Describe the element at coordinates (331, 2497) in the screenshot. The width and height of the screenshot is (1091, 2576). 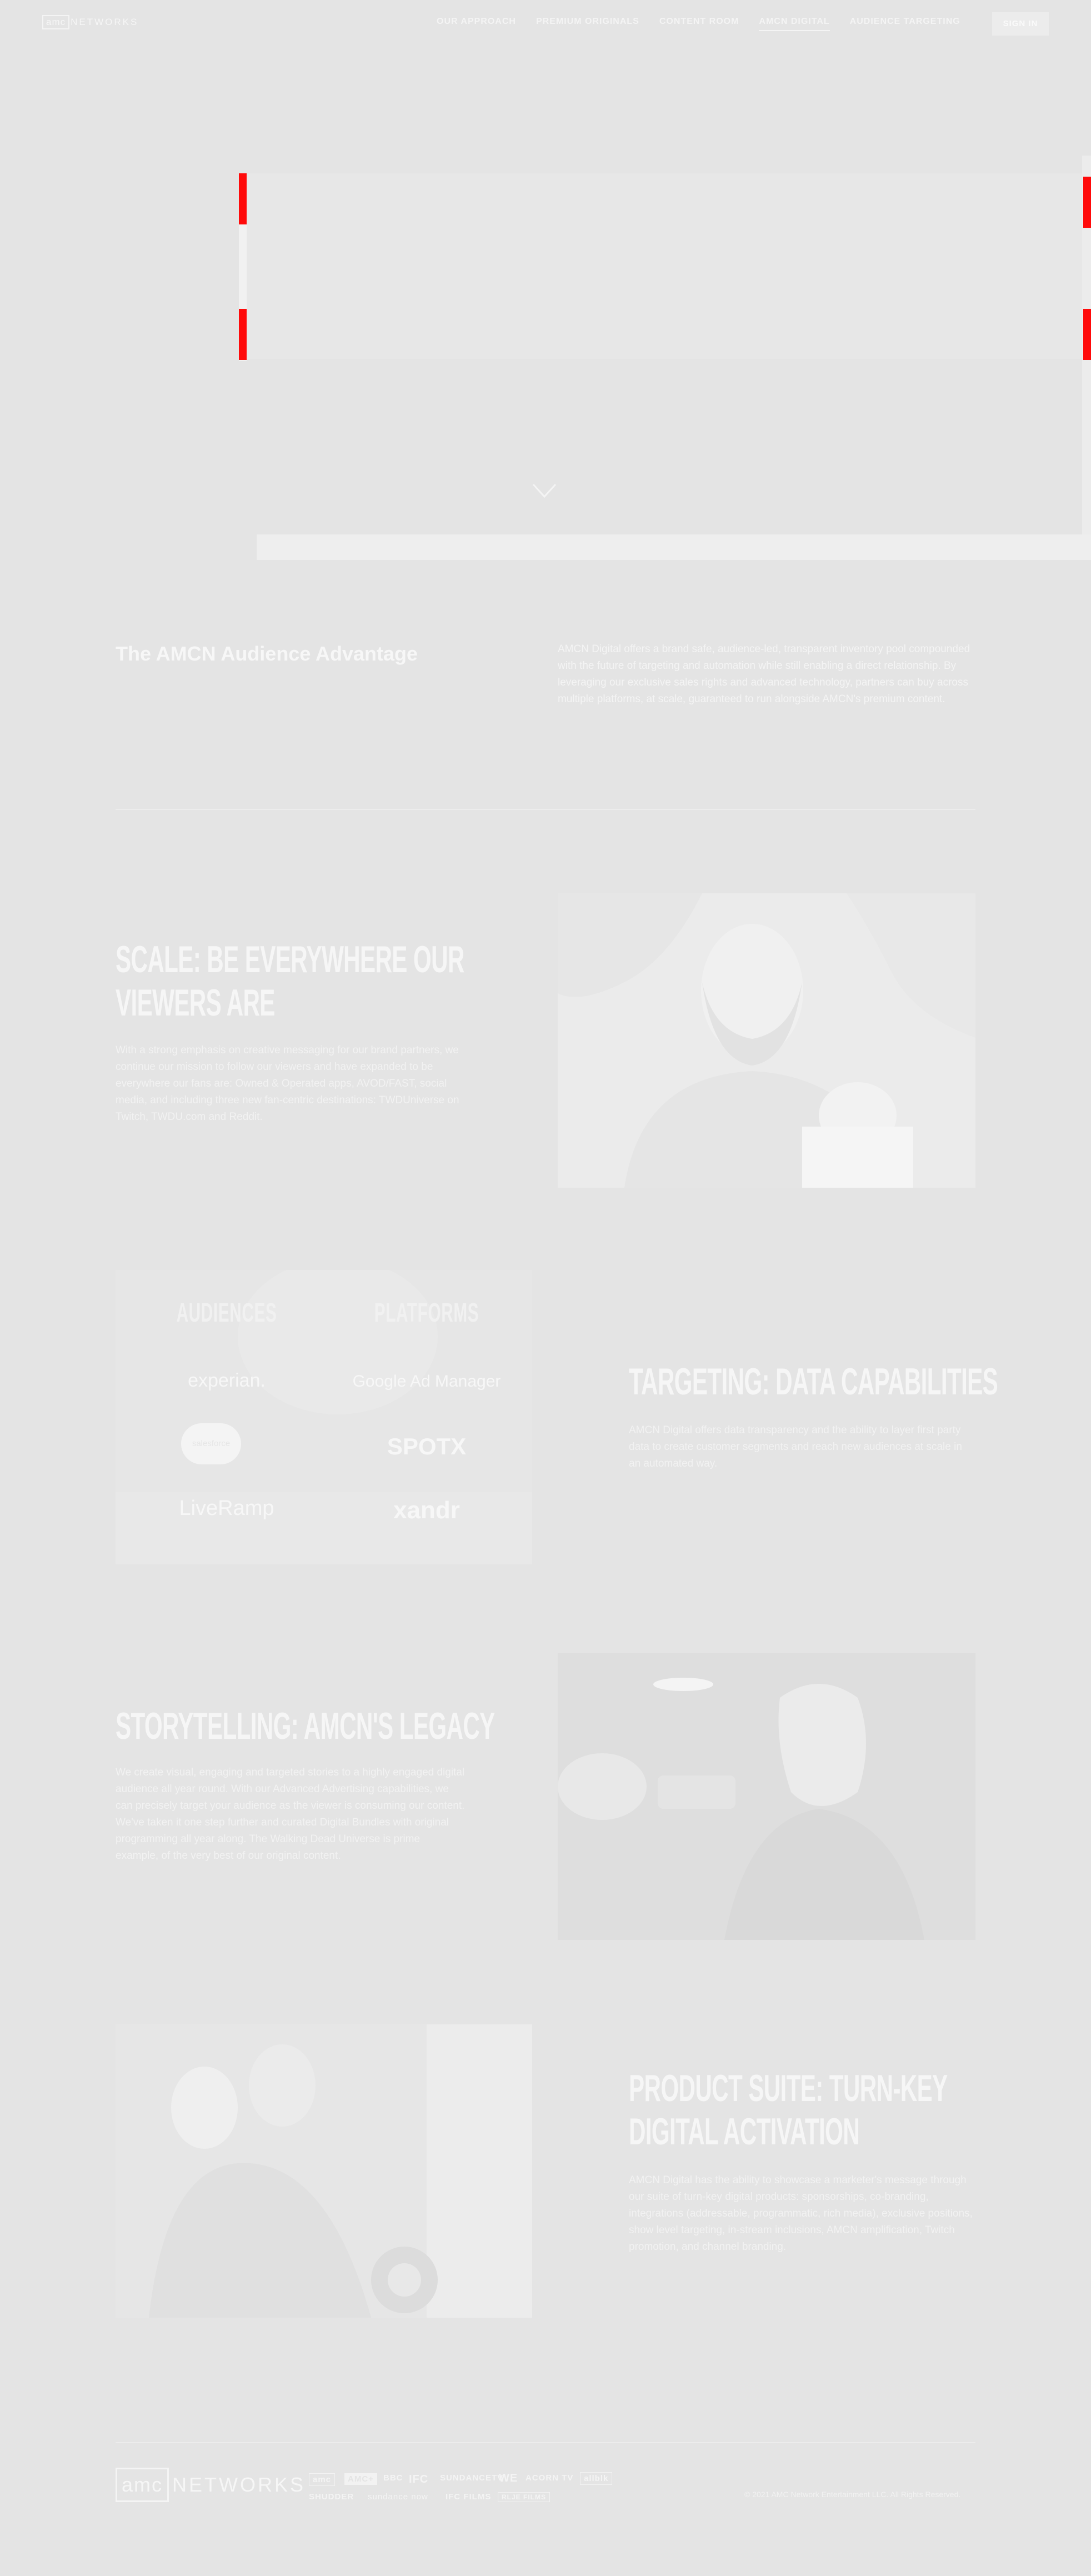
I see `brand-shudder: SHUDDER` at that location.